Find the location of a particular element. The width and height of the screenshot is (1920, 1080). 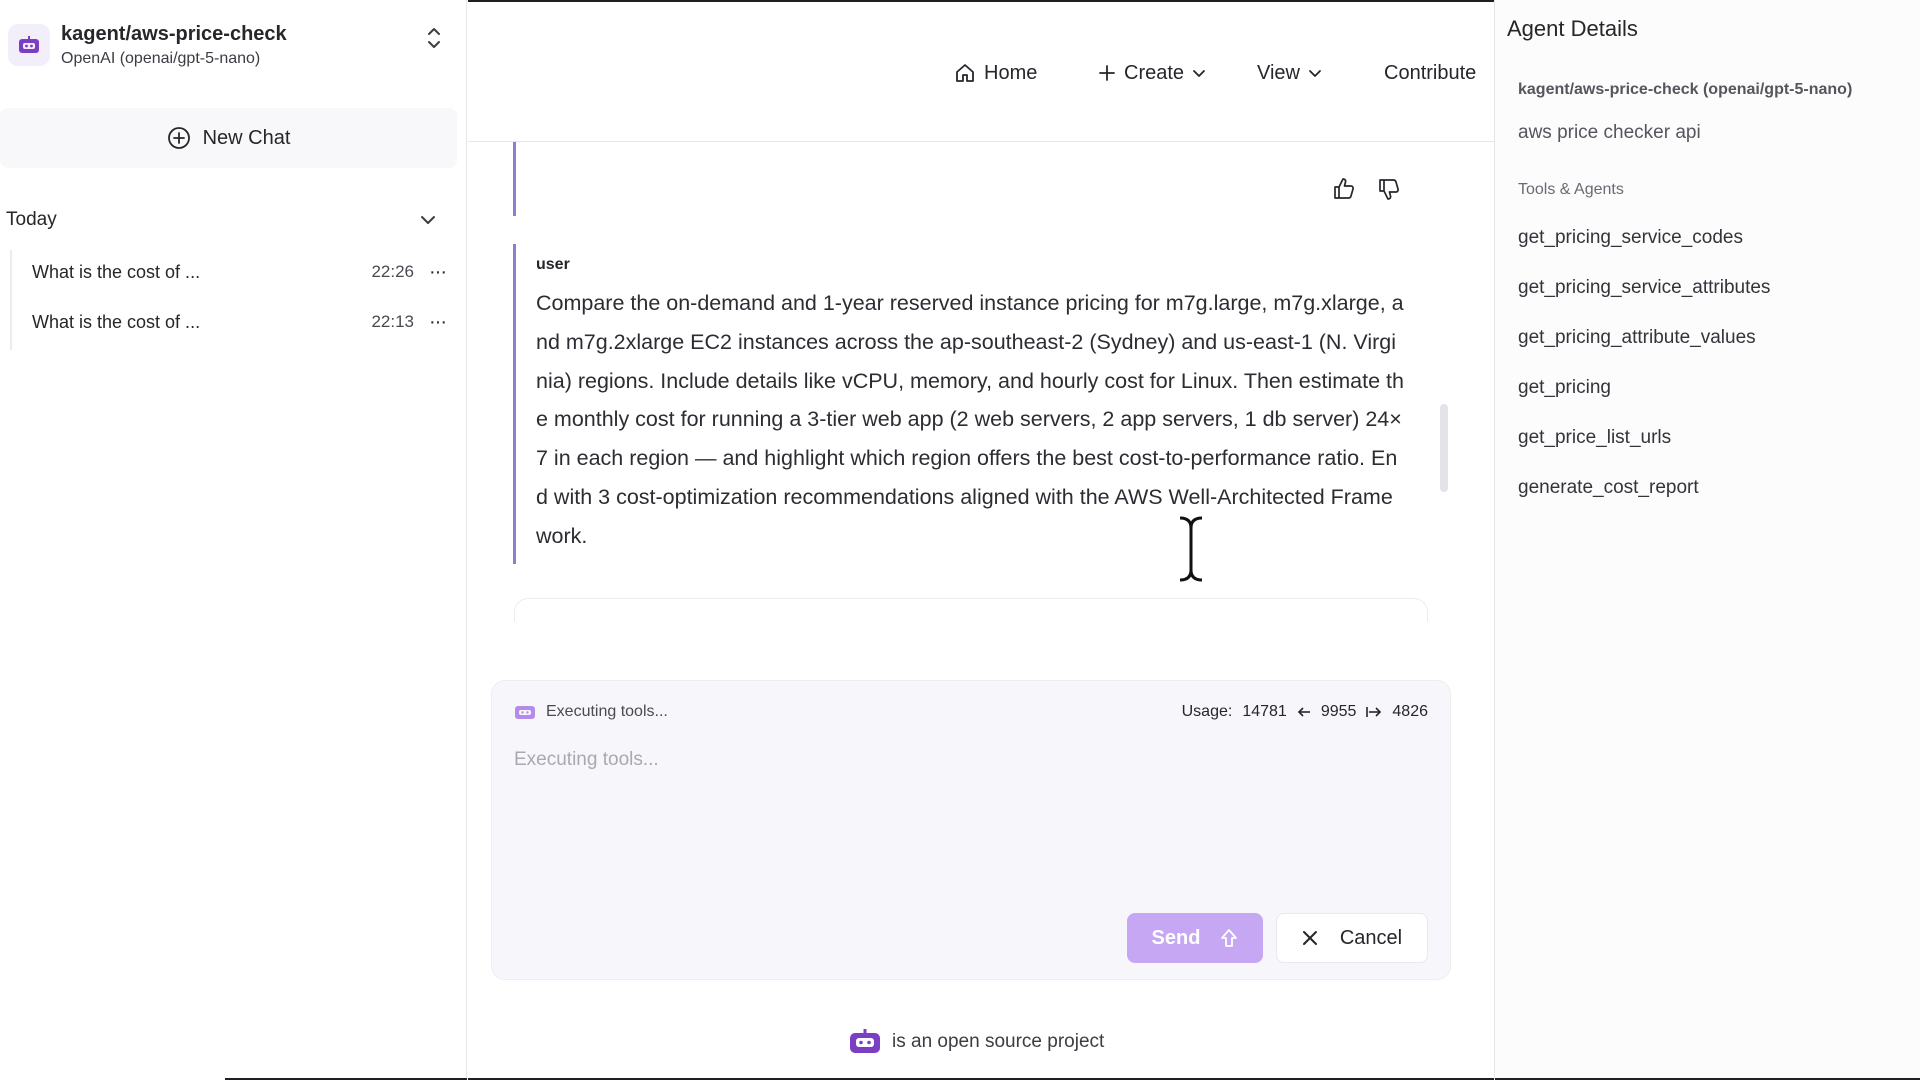

history-item: What is the cost of ... 22:13 ··· is located at coordinates (232, 322).